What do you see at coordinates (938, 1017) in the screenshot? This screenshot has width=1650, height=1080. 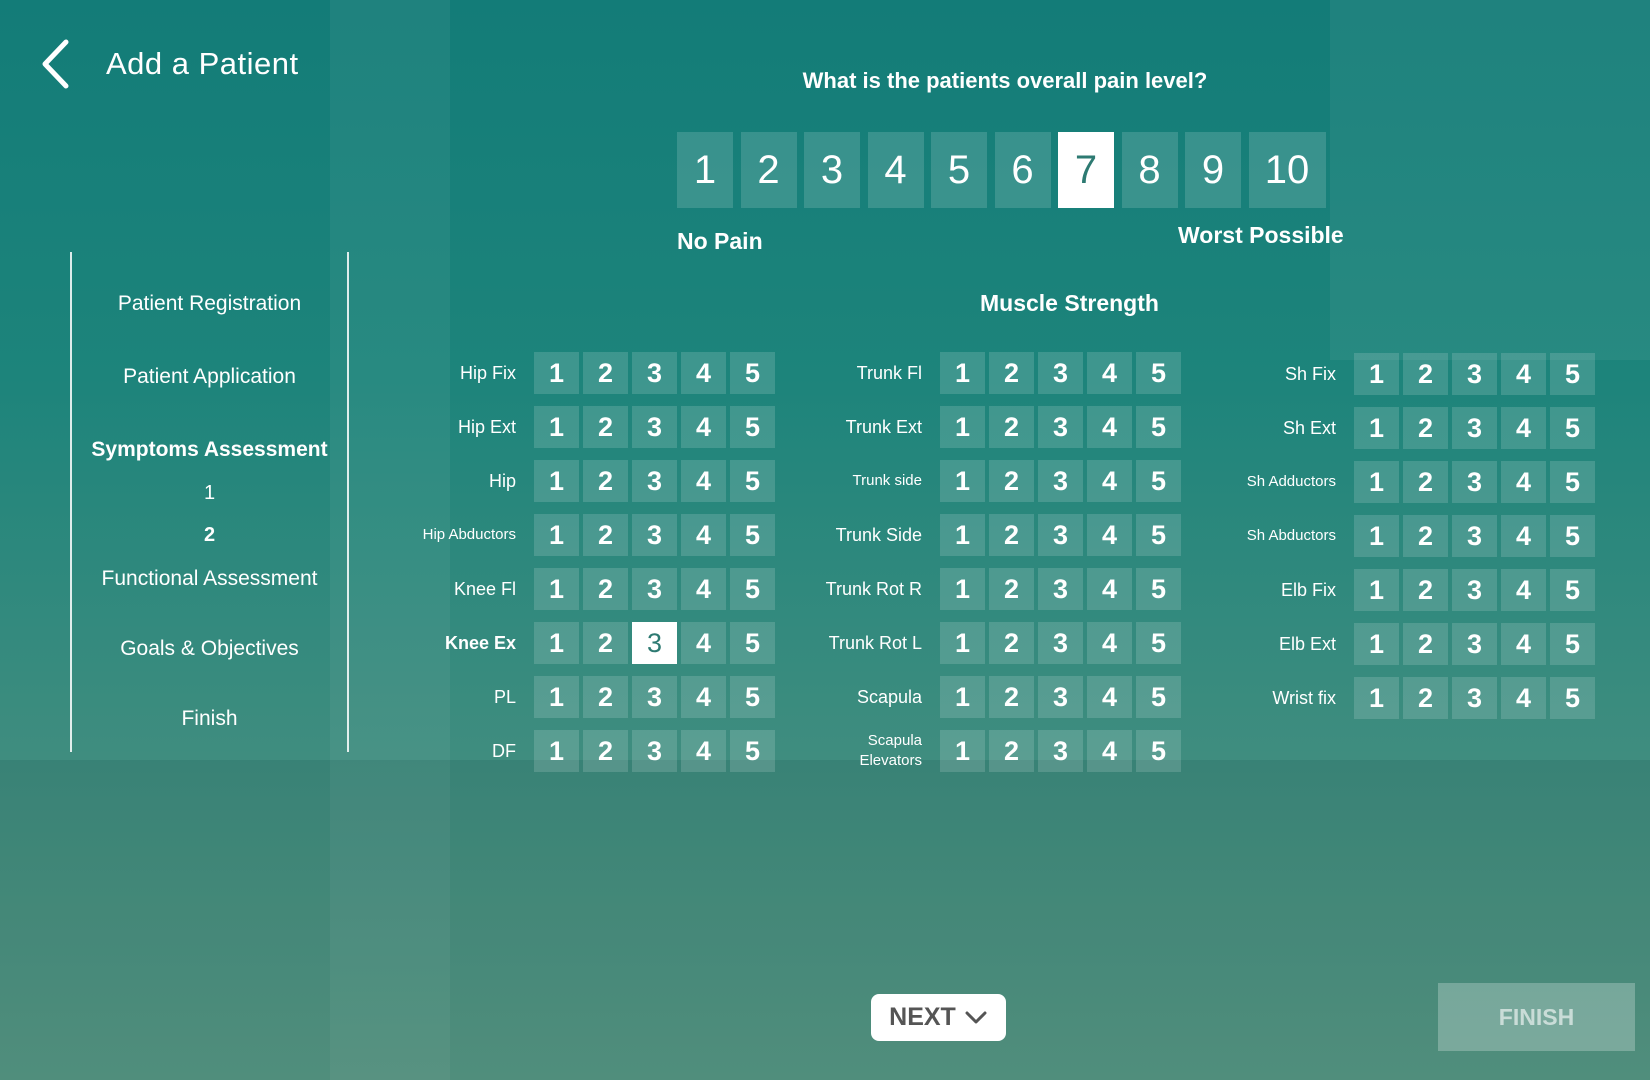 I see `next-button: NEXT` at bounding box center [938, 1017].